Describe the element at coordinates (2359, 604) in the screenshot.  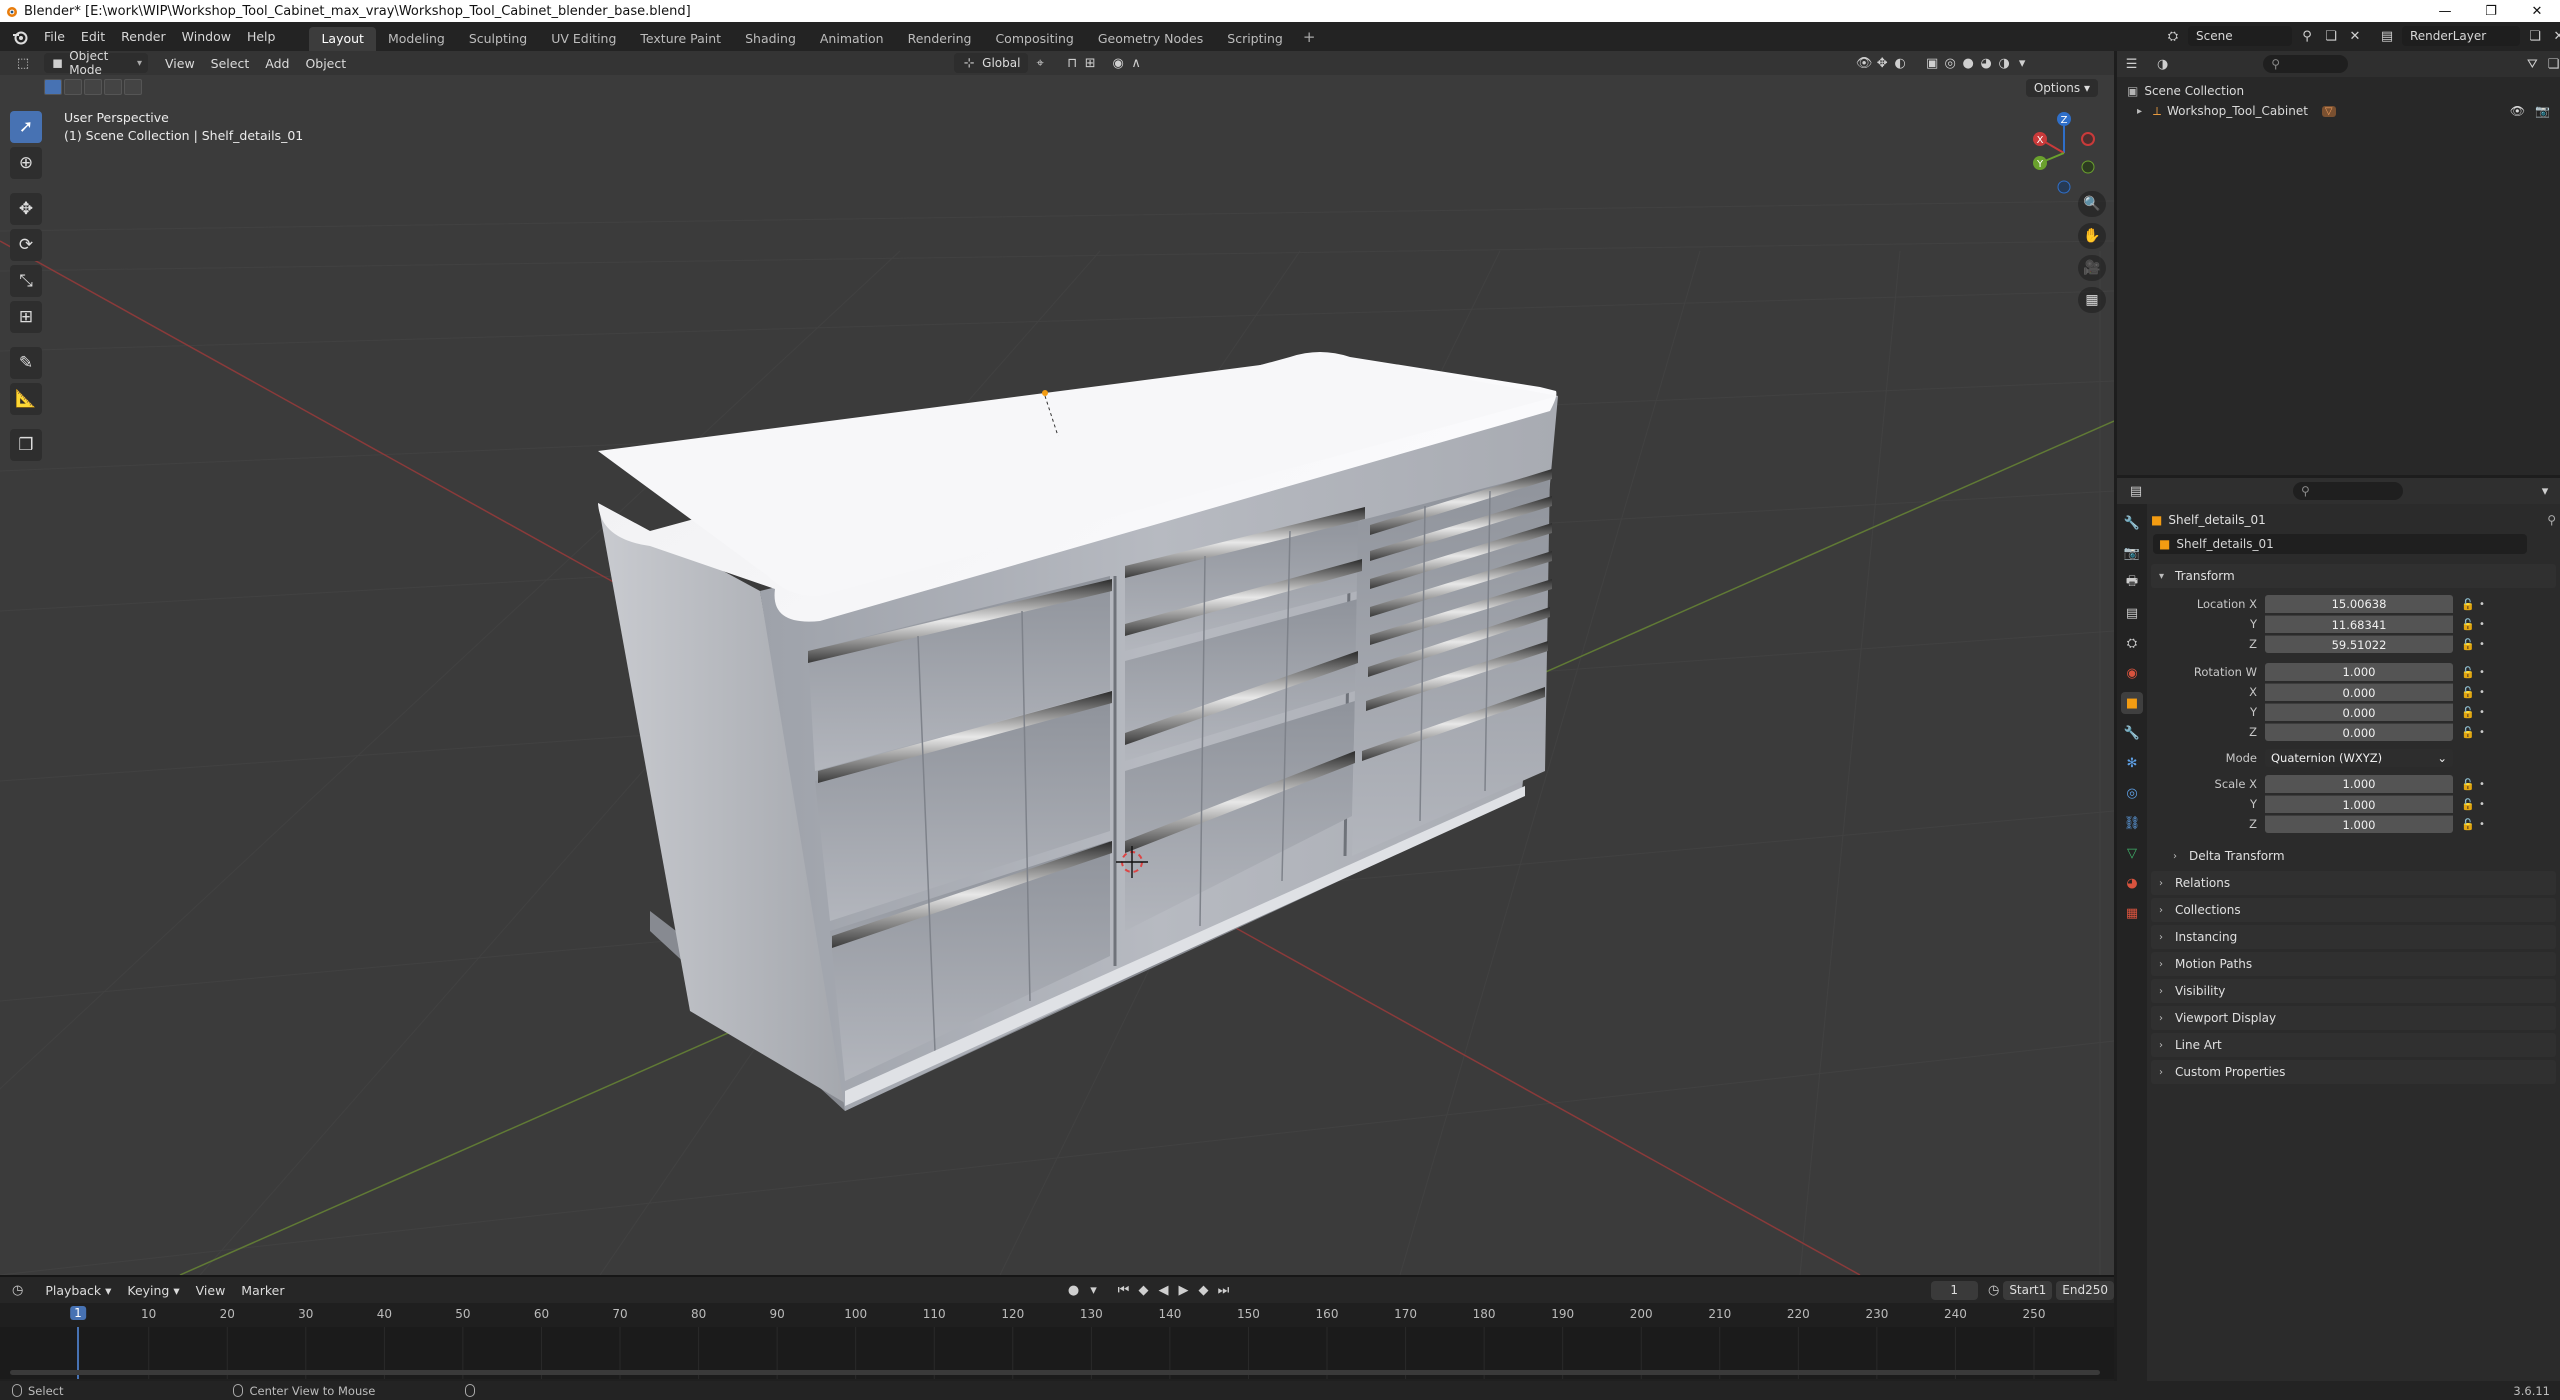
I see `location-x-field: 15.00638` at that location.